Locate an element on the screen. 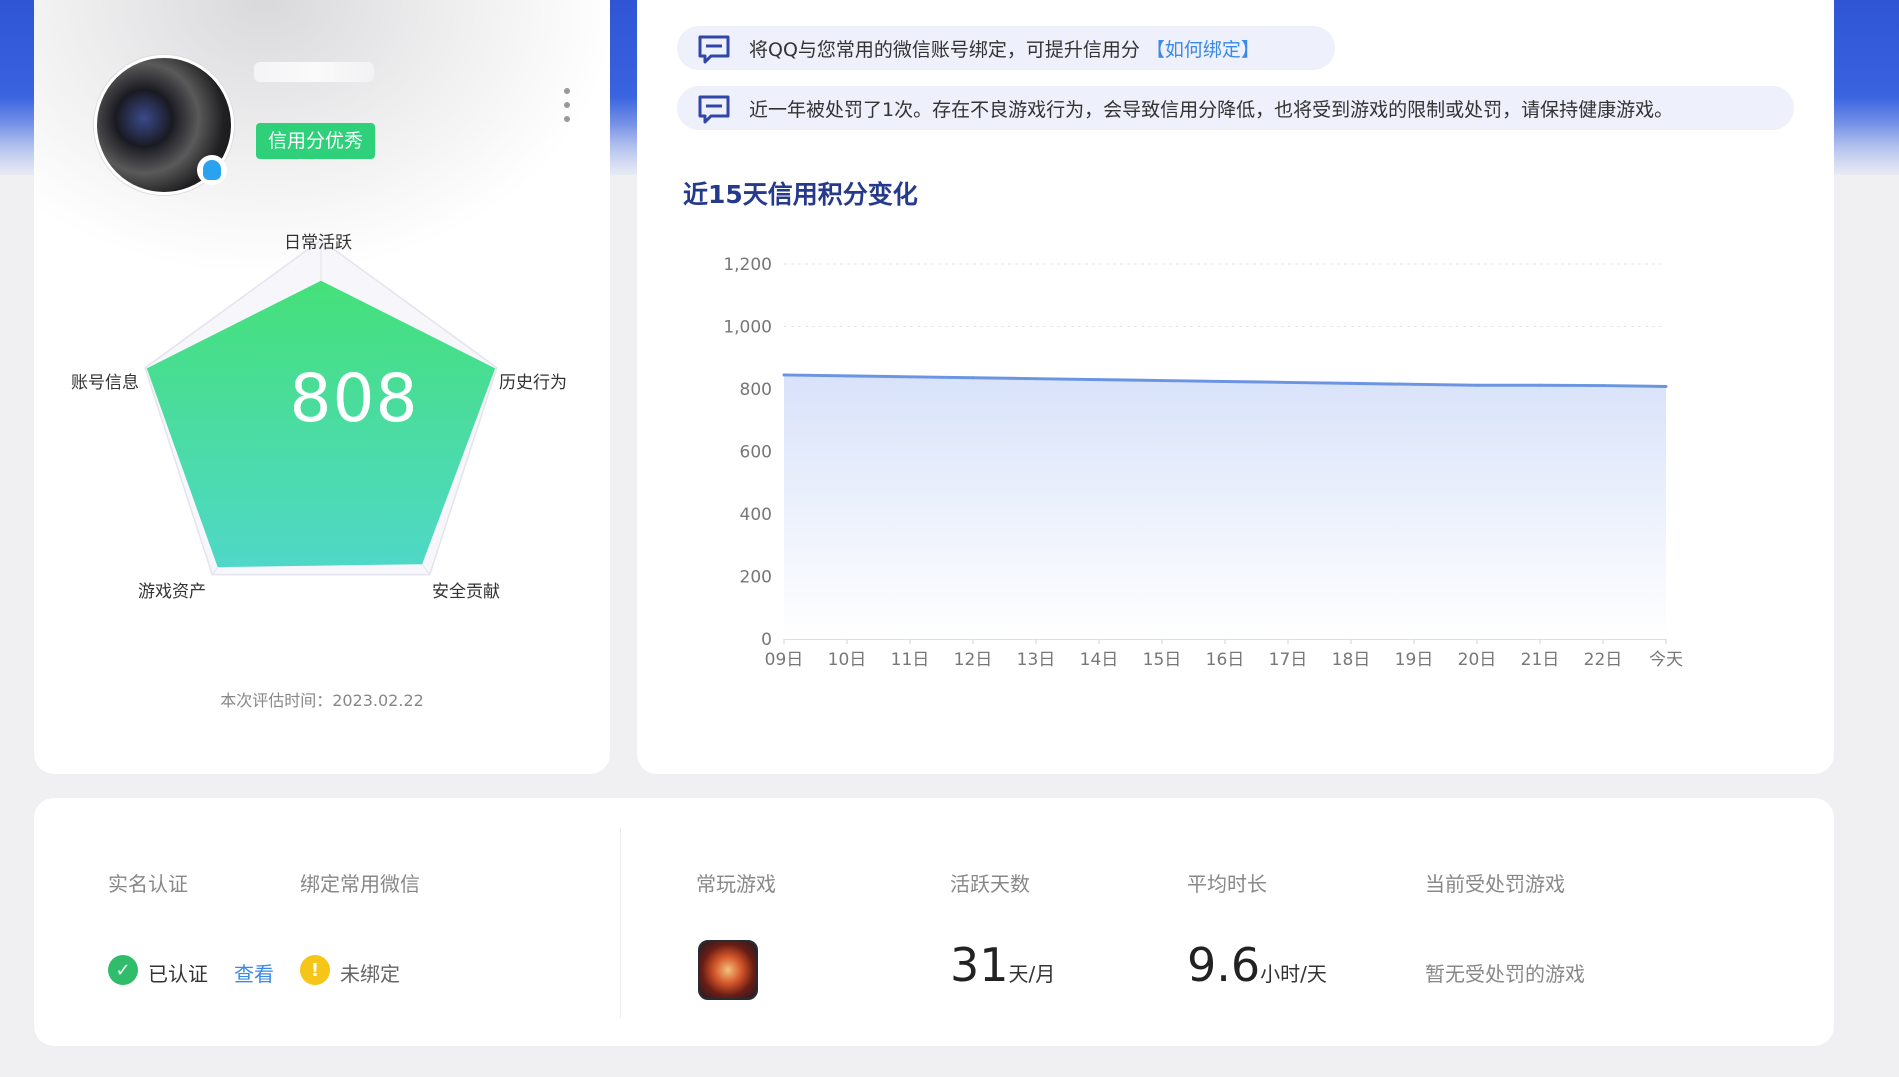 This screenshot has height=1077, width=1899. x-tick-label: 22日 is located at coordinates (1603, 660).